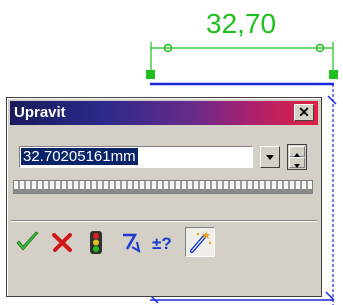 Image resolution: width=343 pixels, height=305 pixels. Describe the element at coordinates (332, 100) in the screenshot. I see `sketch-corner-mark` at that location.